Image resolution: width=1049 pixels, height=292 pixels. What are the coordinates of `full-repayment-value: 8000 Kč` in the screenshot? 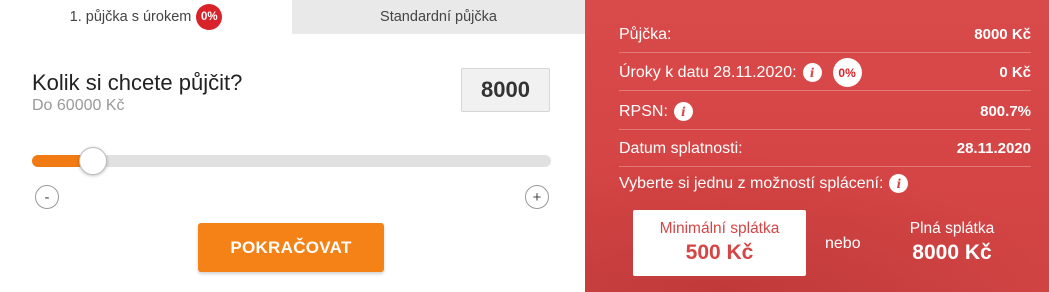 It's located at (952, 252).